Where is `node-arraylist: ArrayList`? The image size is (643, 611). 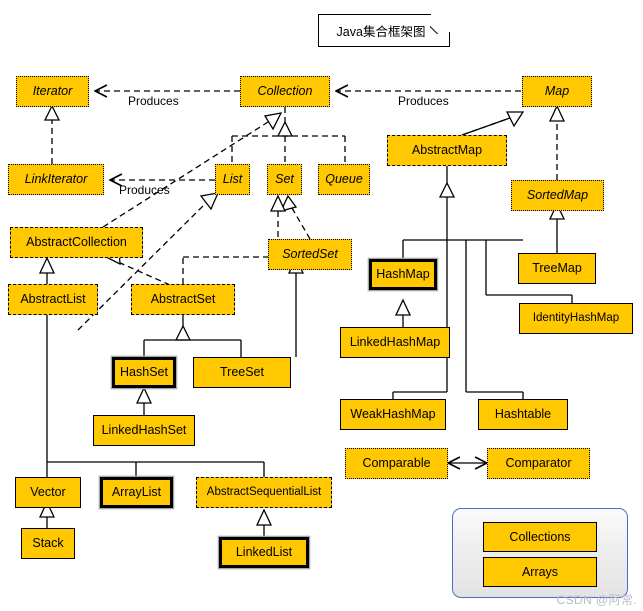 node-arraylist: ArrayList is located at coordinates (136, 492).